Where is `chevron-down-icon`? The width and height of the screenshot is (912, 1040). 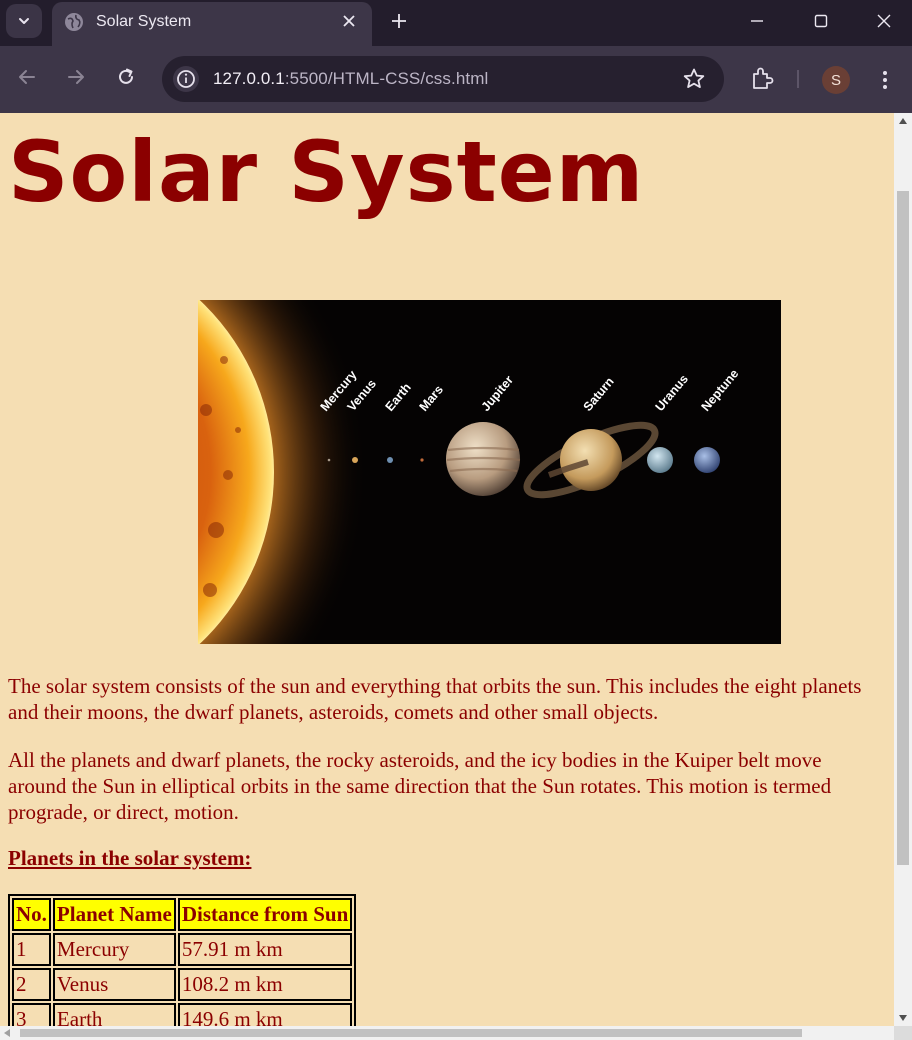 chevron-down-icon is located at coordinates (24, 21).